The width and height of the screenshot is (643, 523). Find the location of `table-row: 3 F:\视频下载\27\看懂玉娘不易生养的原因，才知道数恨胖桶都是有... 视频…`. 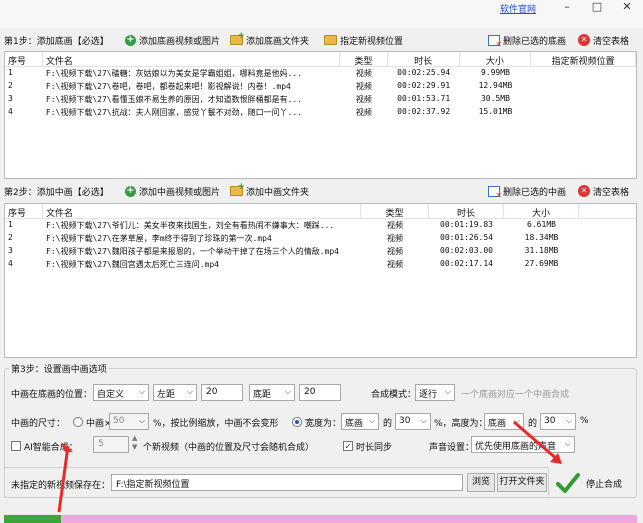

table-row: 3 F:\视频下载\27\看懂玉娘不易生养的原因，才知道数恨胖桶都是有... 视频… is located at coordinates (320, 99).